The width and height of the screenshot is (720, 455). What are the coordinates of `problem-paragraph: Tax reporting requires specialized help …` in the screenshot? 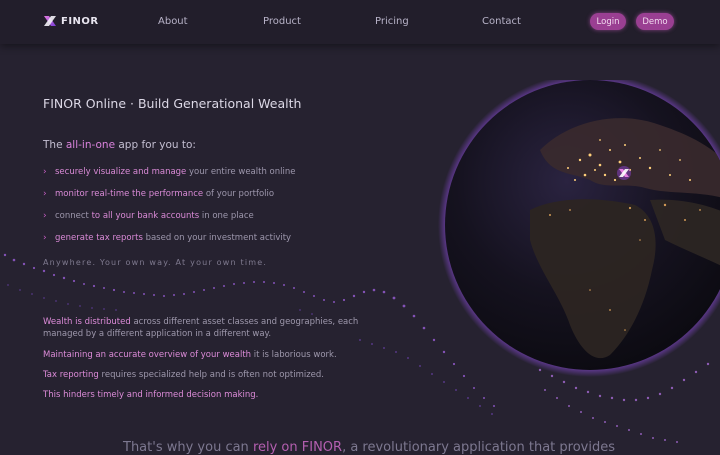 It's located at (184, 375).